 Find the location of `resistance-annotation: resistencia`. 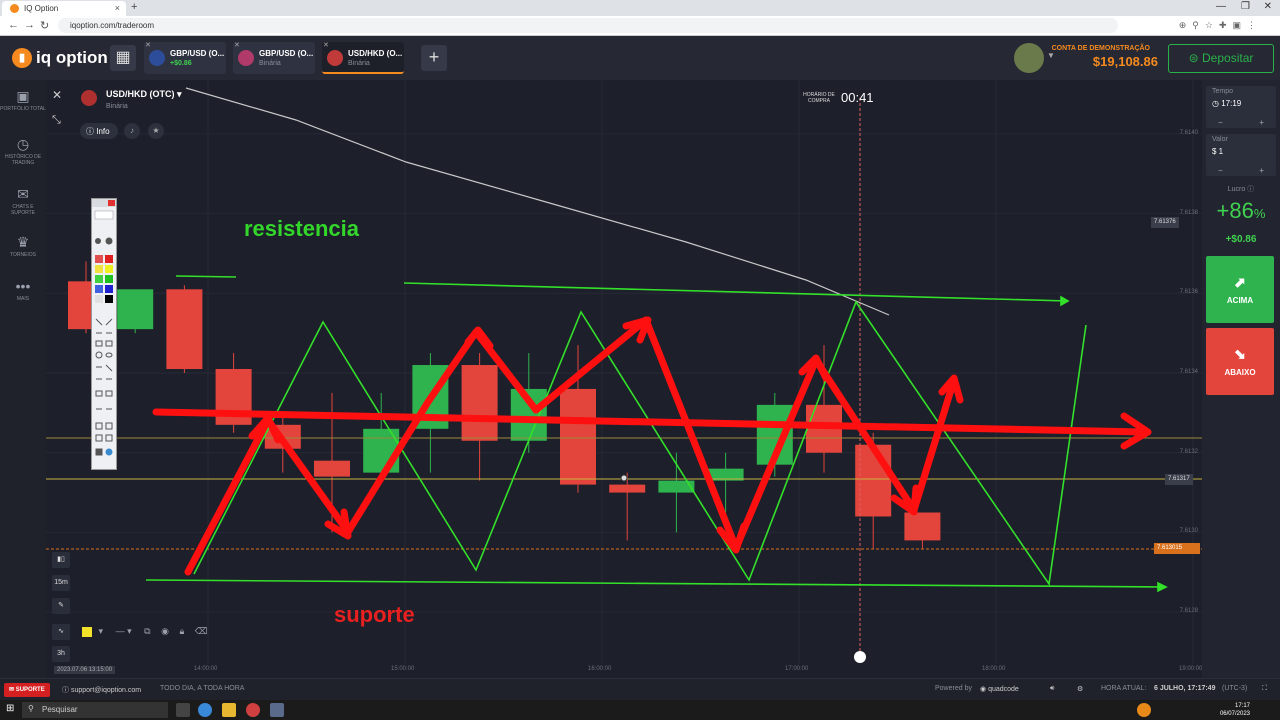

resistance-annotation: resistencia is located at coordinates (301, 228).